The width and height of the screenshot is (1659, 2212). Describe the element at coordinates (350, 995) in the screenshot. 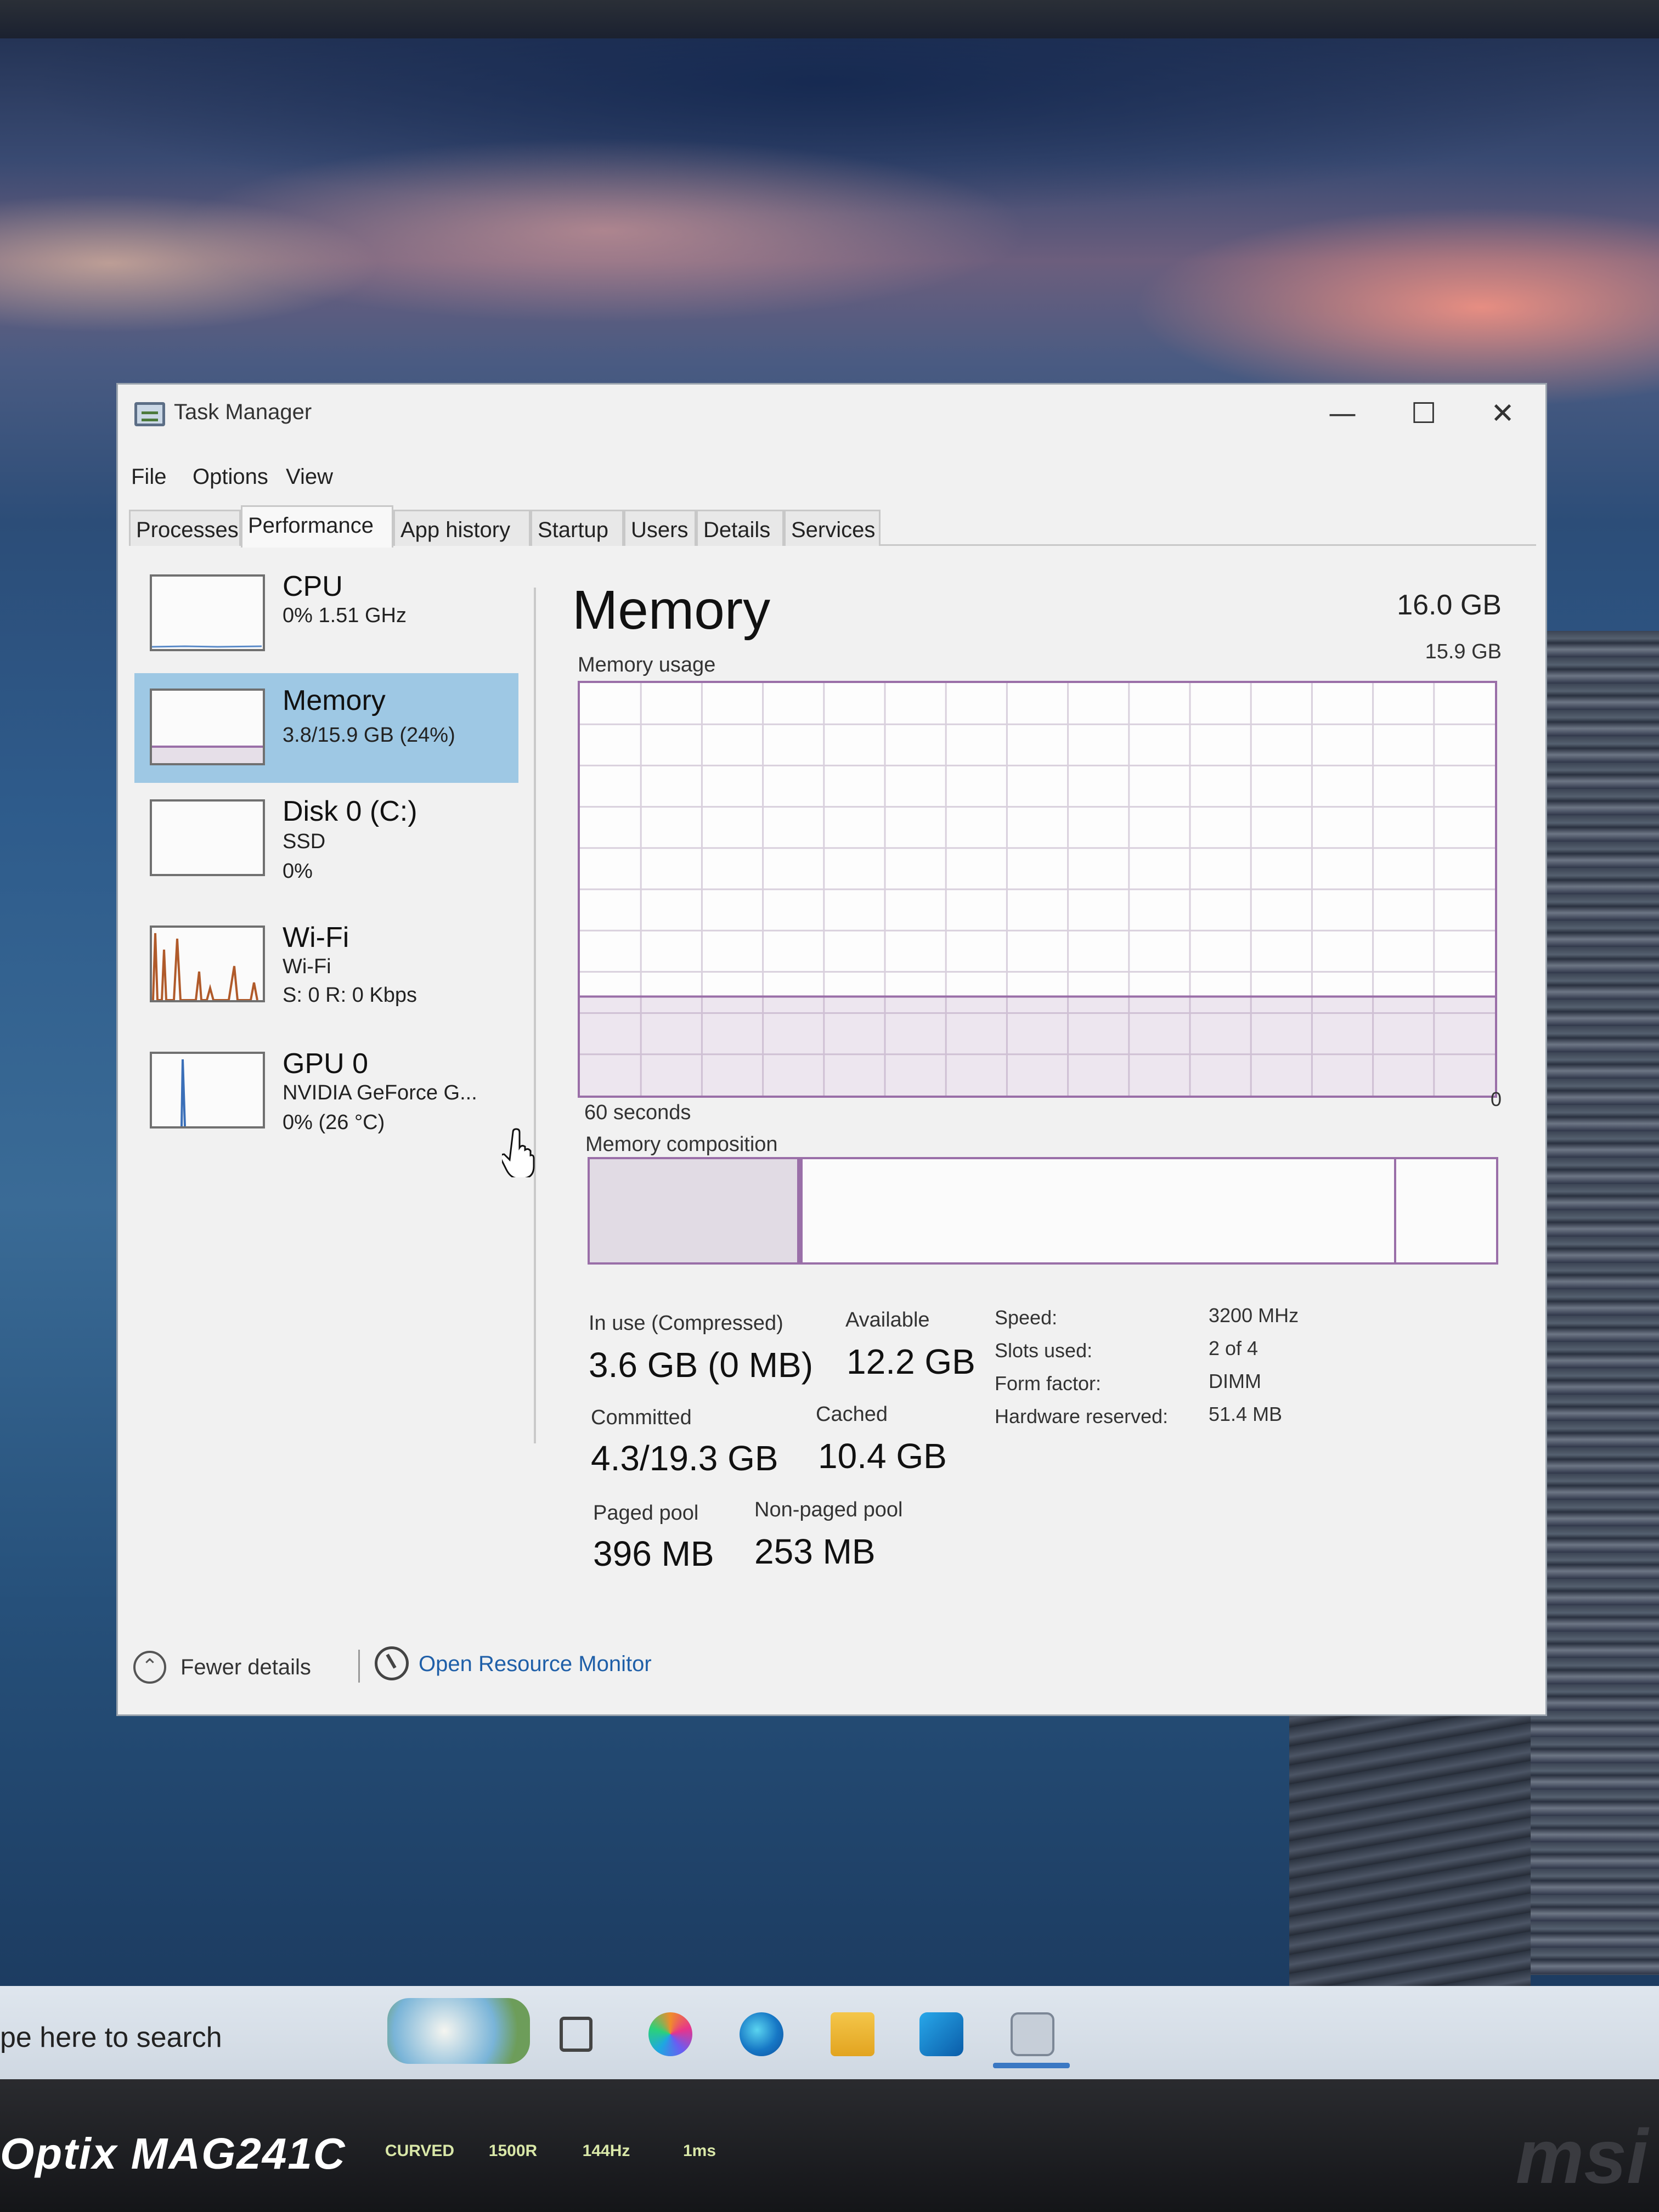

I see `sidebar-item-detail: S: 0 R: 0 Kbps` at that location.